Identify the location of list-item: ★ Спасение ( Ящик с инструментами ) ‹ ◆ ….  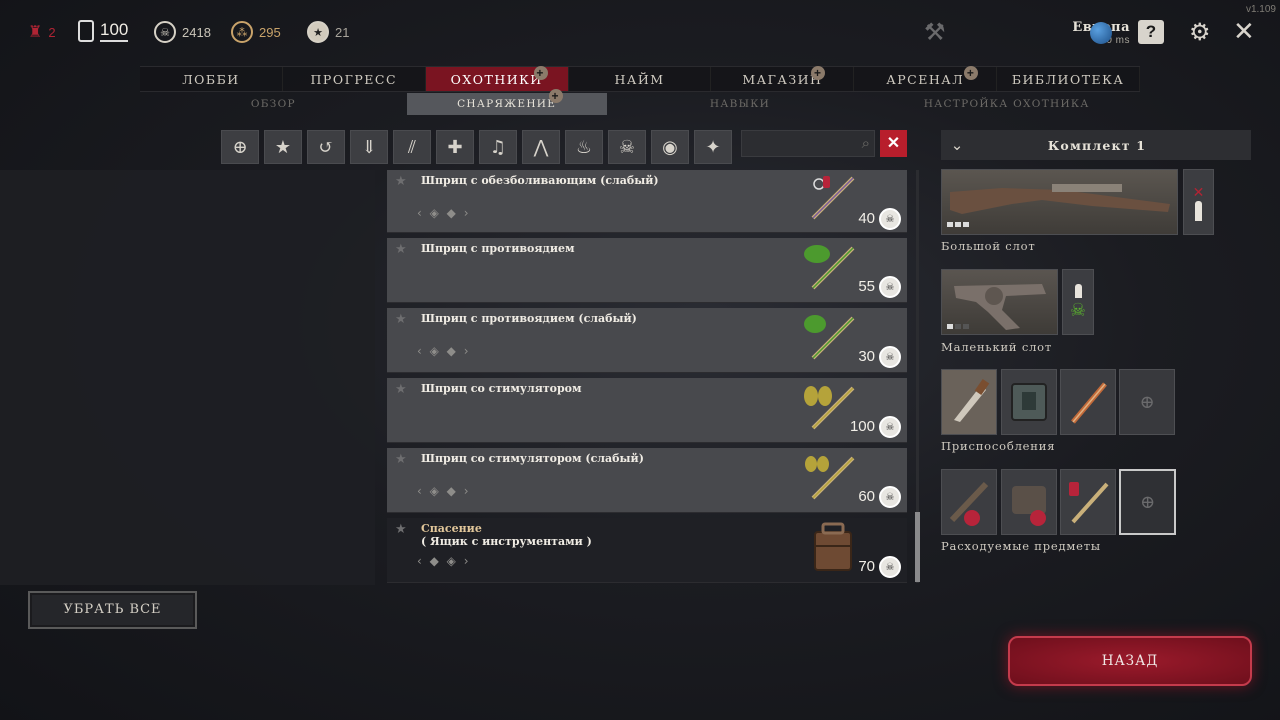
(647, 550).